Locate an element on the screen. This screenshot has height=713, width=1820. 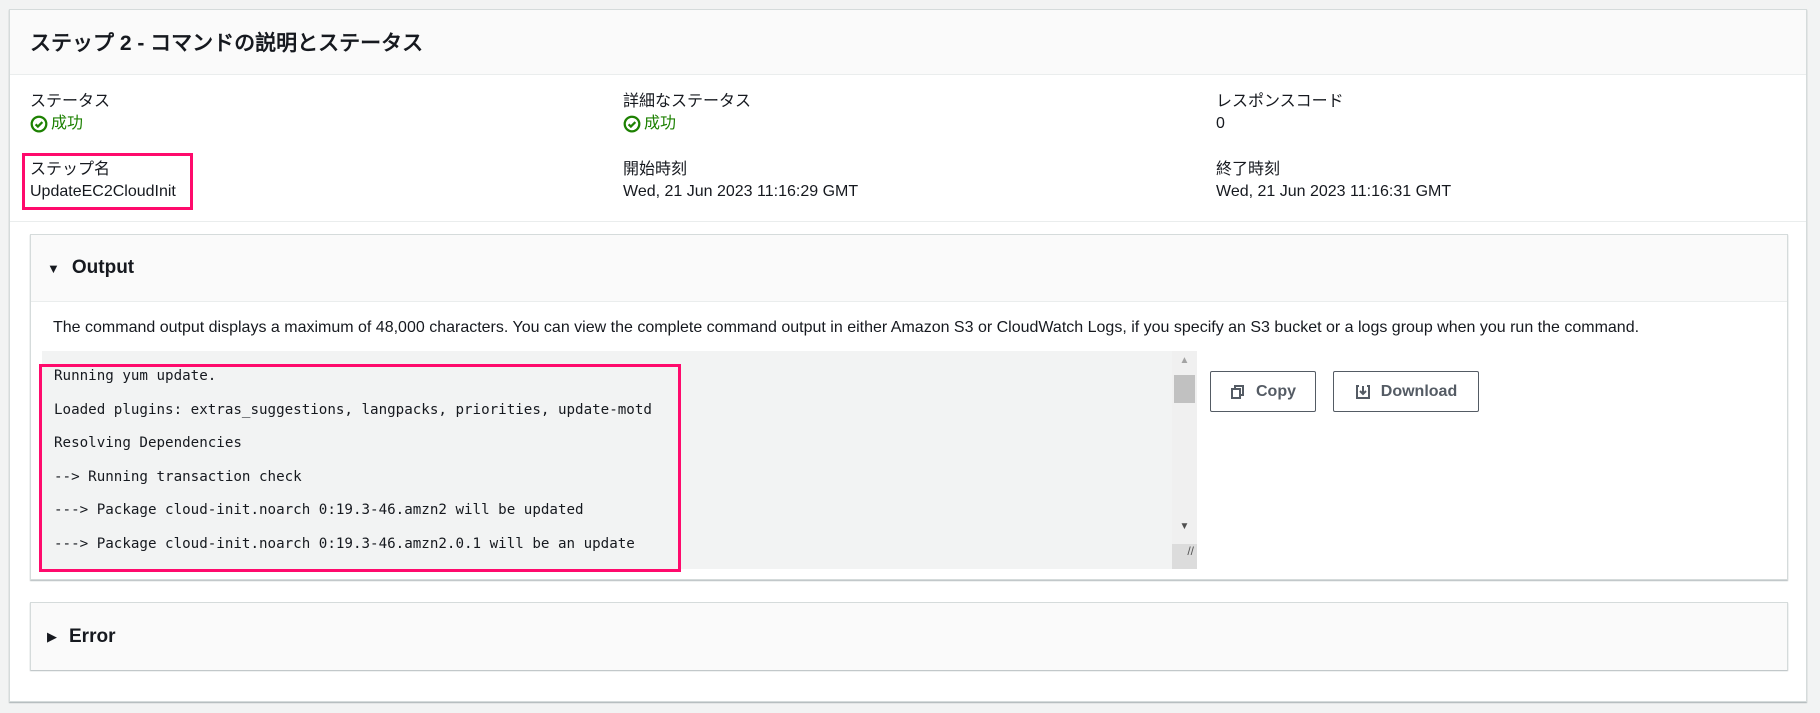
response-code-label: レスポンスコード is located at coordinates (1280, 101).